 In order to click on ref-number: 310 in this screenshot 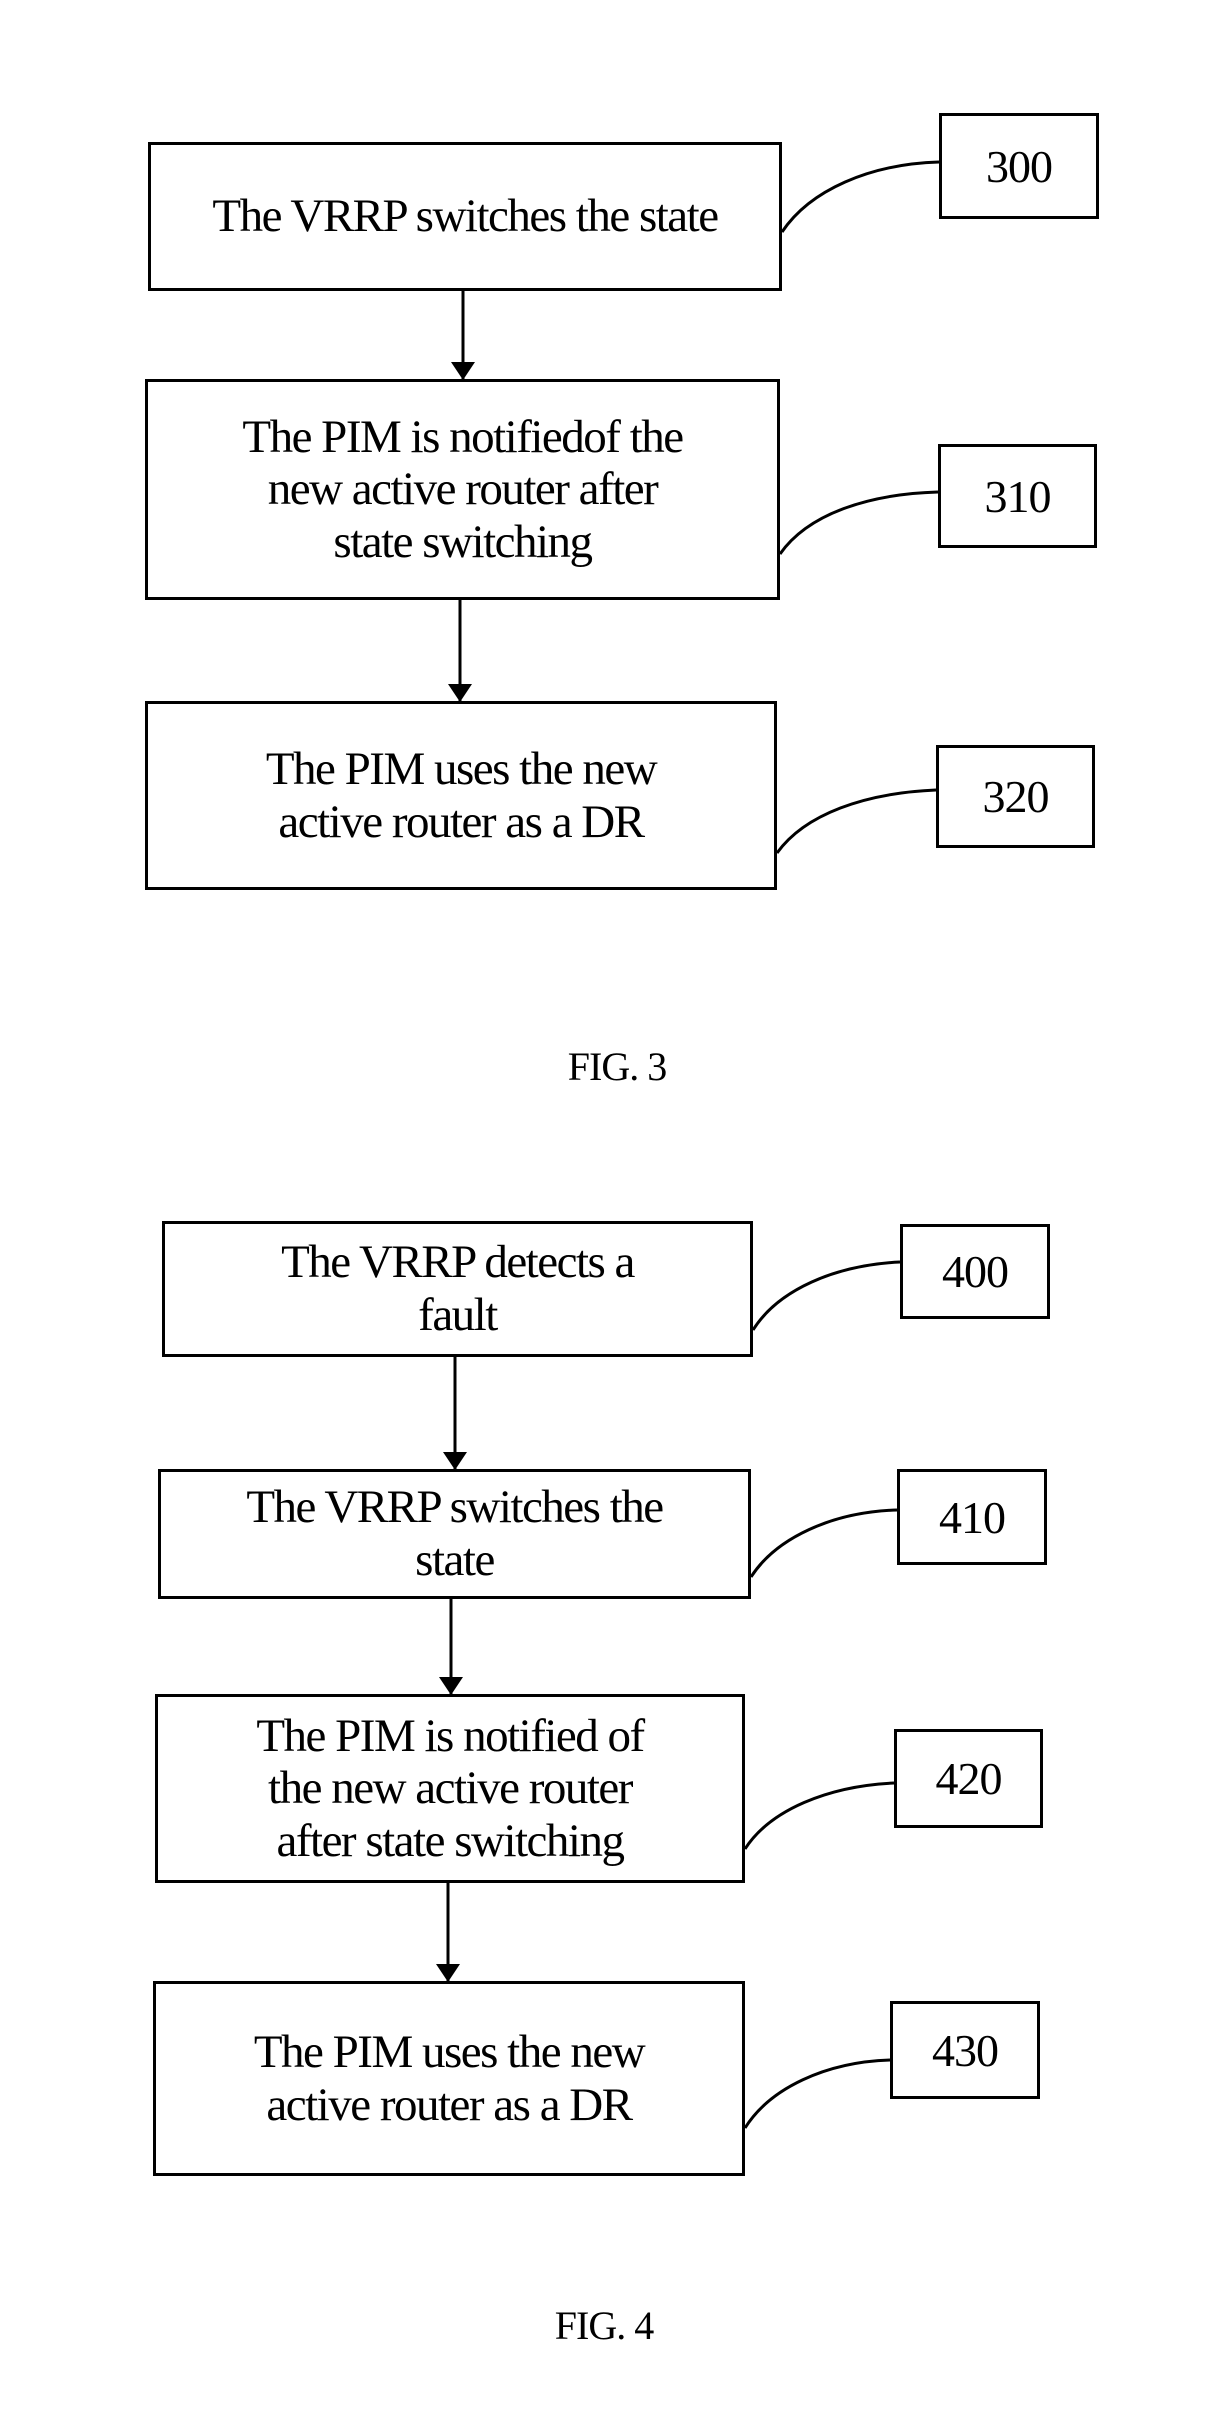, I will do `click(1018, 496)`.